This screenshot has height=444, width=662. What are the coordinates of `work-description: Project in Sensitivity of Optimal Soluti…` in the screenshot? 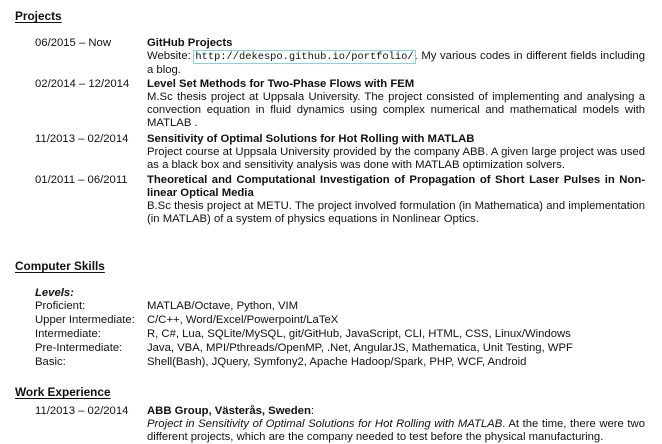 It's located at (396, 431).